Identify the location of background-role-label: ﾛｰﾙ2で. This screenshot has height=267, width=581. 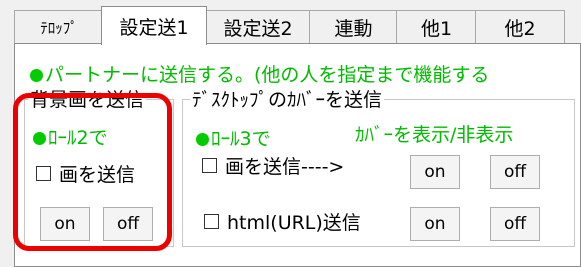
(70, 136).